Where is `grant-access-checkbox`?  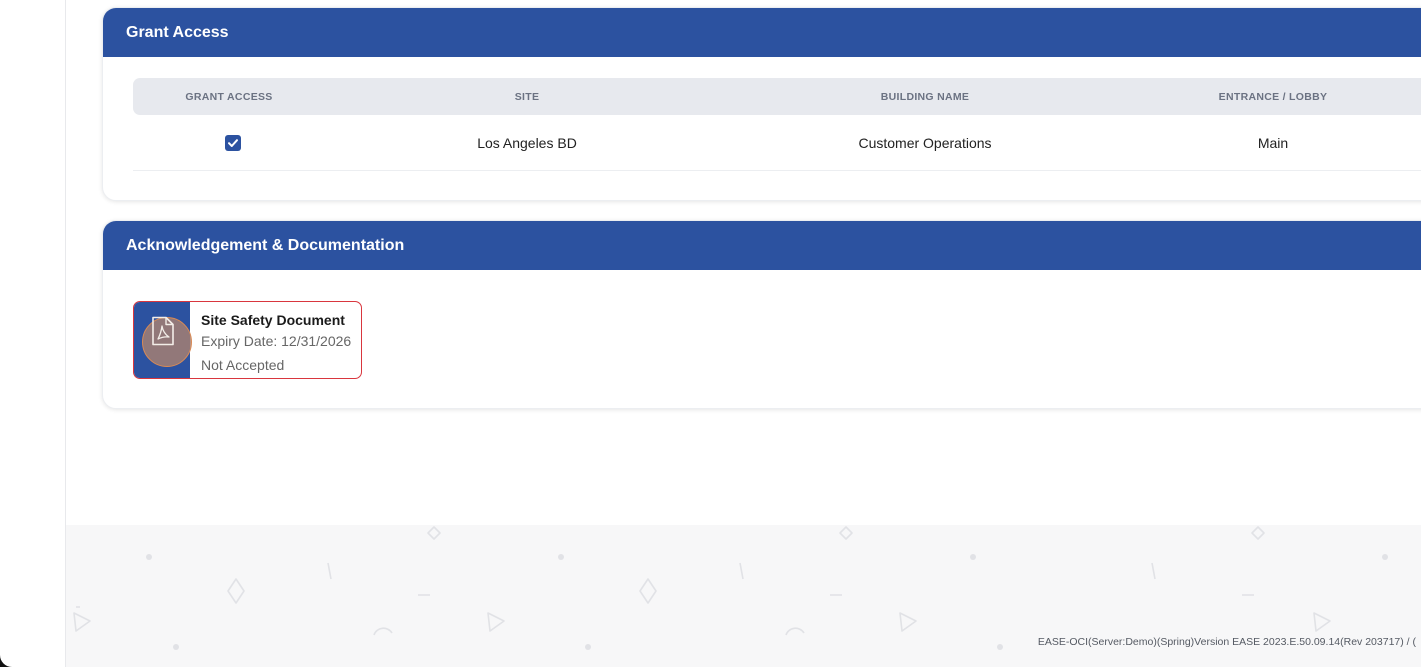 grant-access-checkbox is located at coordinates (233, 143).